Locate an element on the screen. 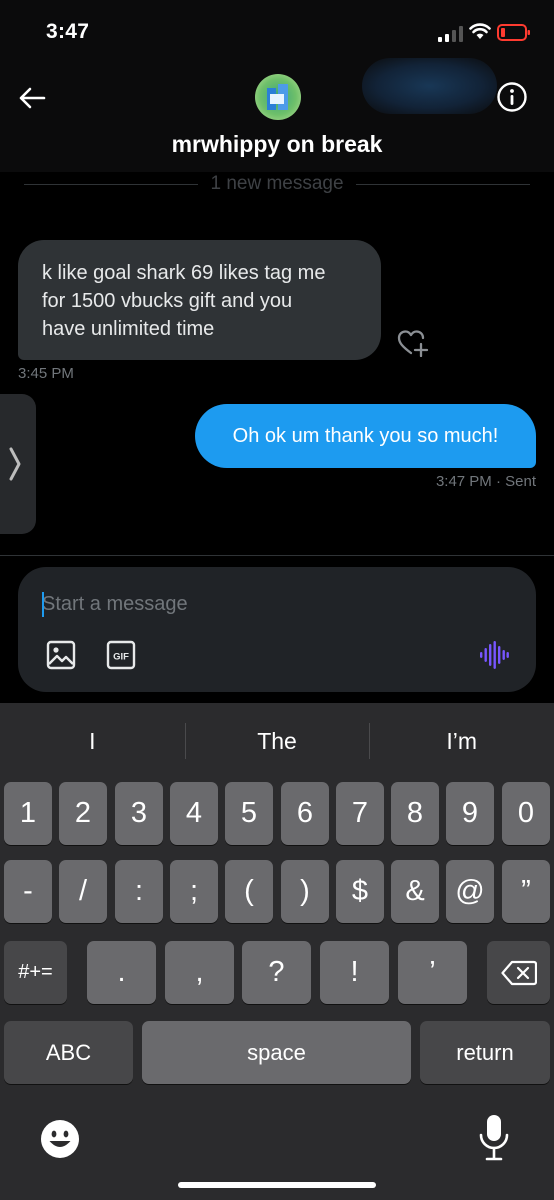 The height and width of the screenshot is (1200, 554). message-input is located at coordinates (262, 604).